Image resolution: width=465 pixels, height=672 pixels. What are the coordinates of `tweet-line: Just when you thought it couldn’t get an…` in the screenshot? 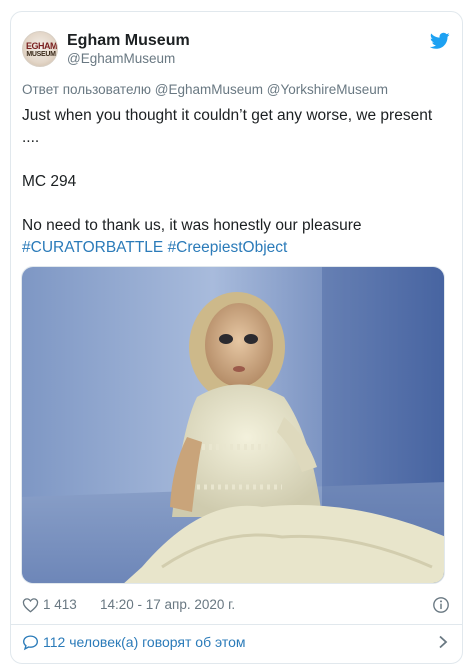 It's located at (227, 126).